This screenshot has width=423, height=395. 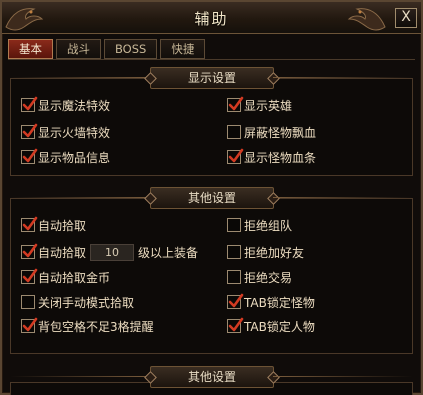 I want to click on tab-divider, so click(x=211, y=59).